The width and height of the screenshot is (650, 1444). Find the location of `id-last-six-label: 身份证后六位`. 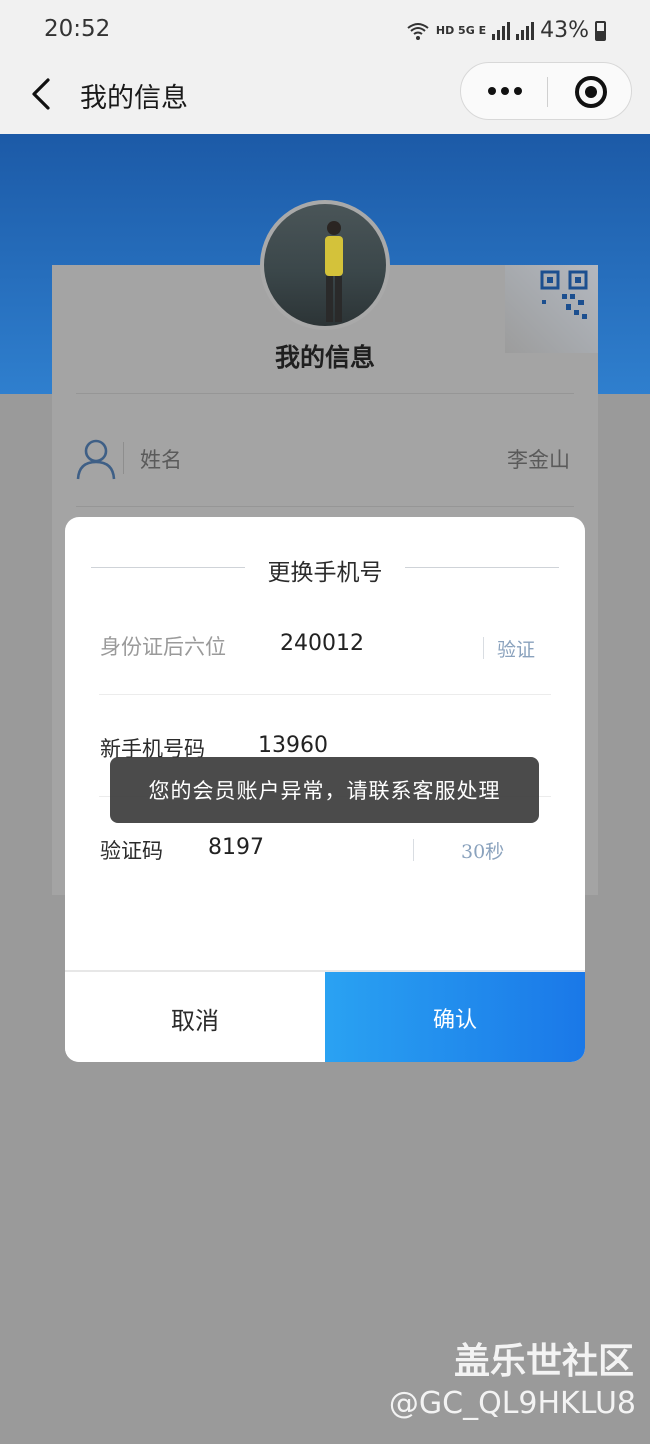

id-last-six-label: 身份证后六位 is located at coordinates (163, 647).